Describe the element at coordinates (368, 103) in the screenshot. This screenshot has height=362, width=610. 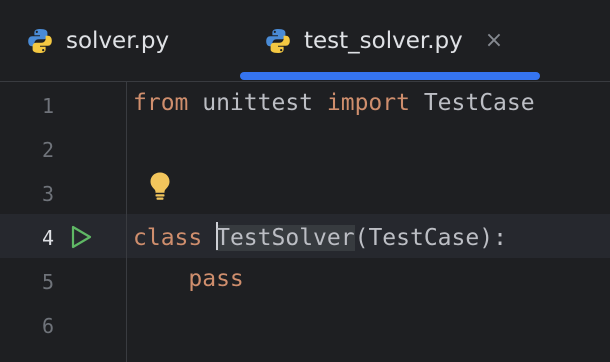
I see `keyword: import` at that location.